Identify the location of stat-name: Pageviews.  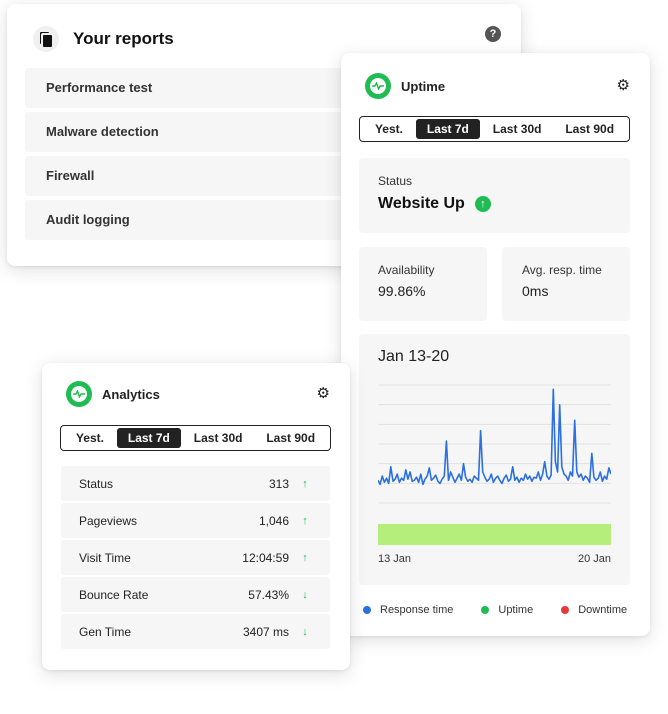
(108, 520).